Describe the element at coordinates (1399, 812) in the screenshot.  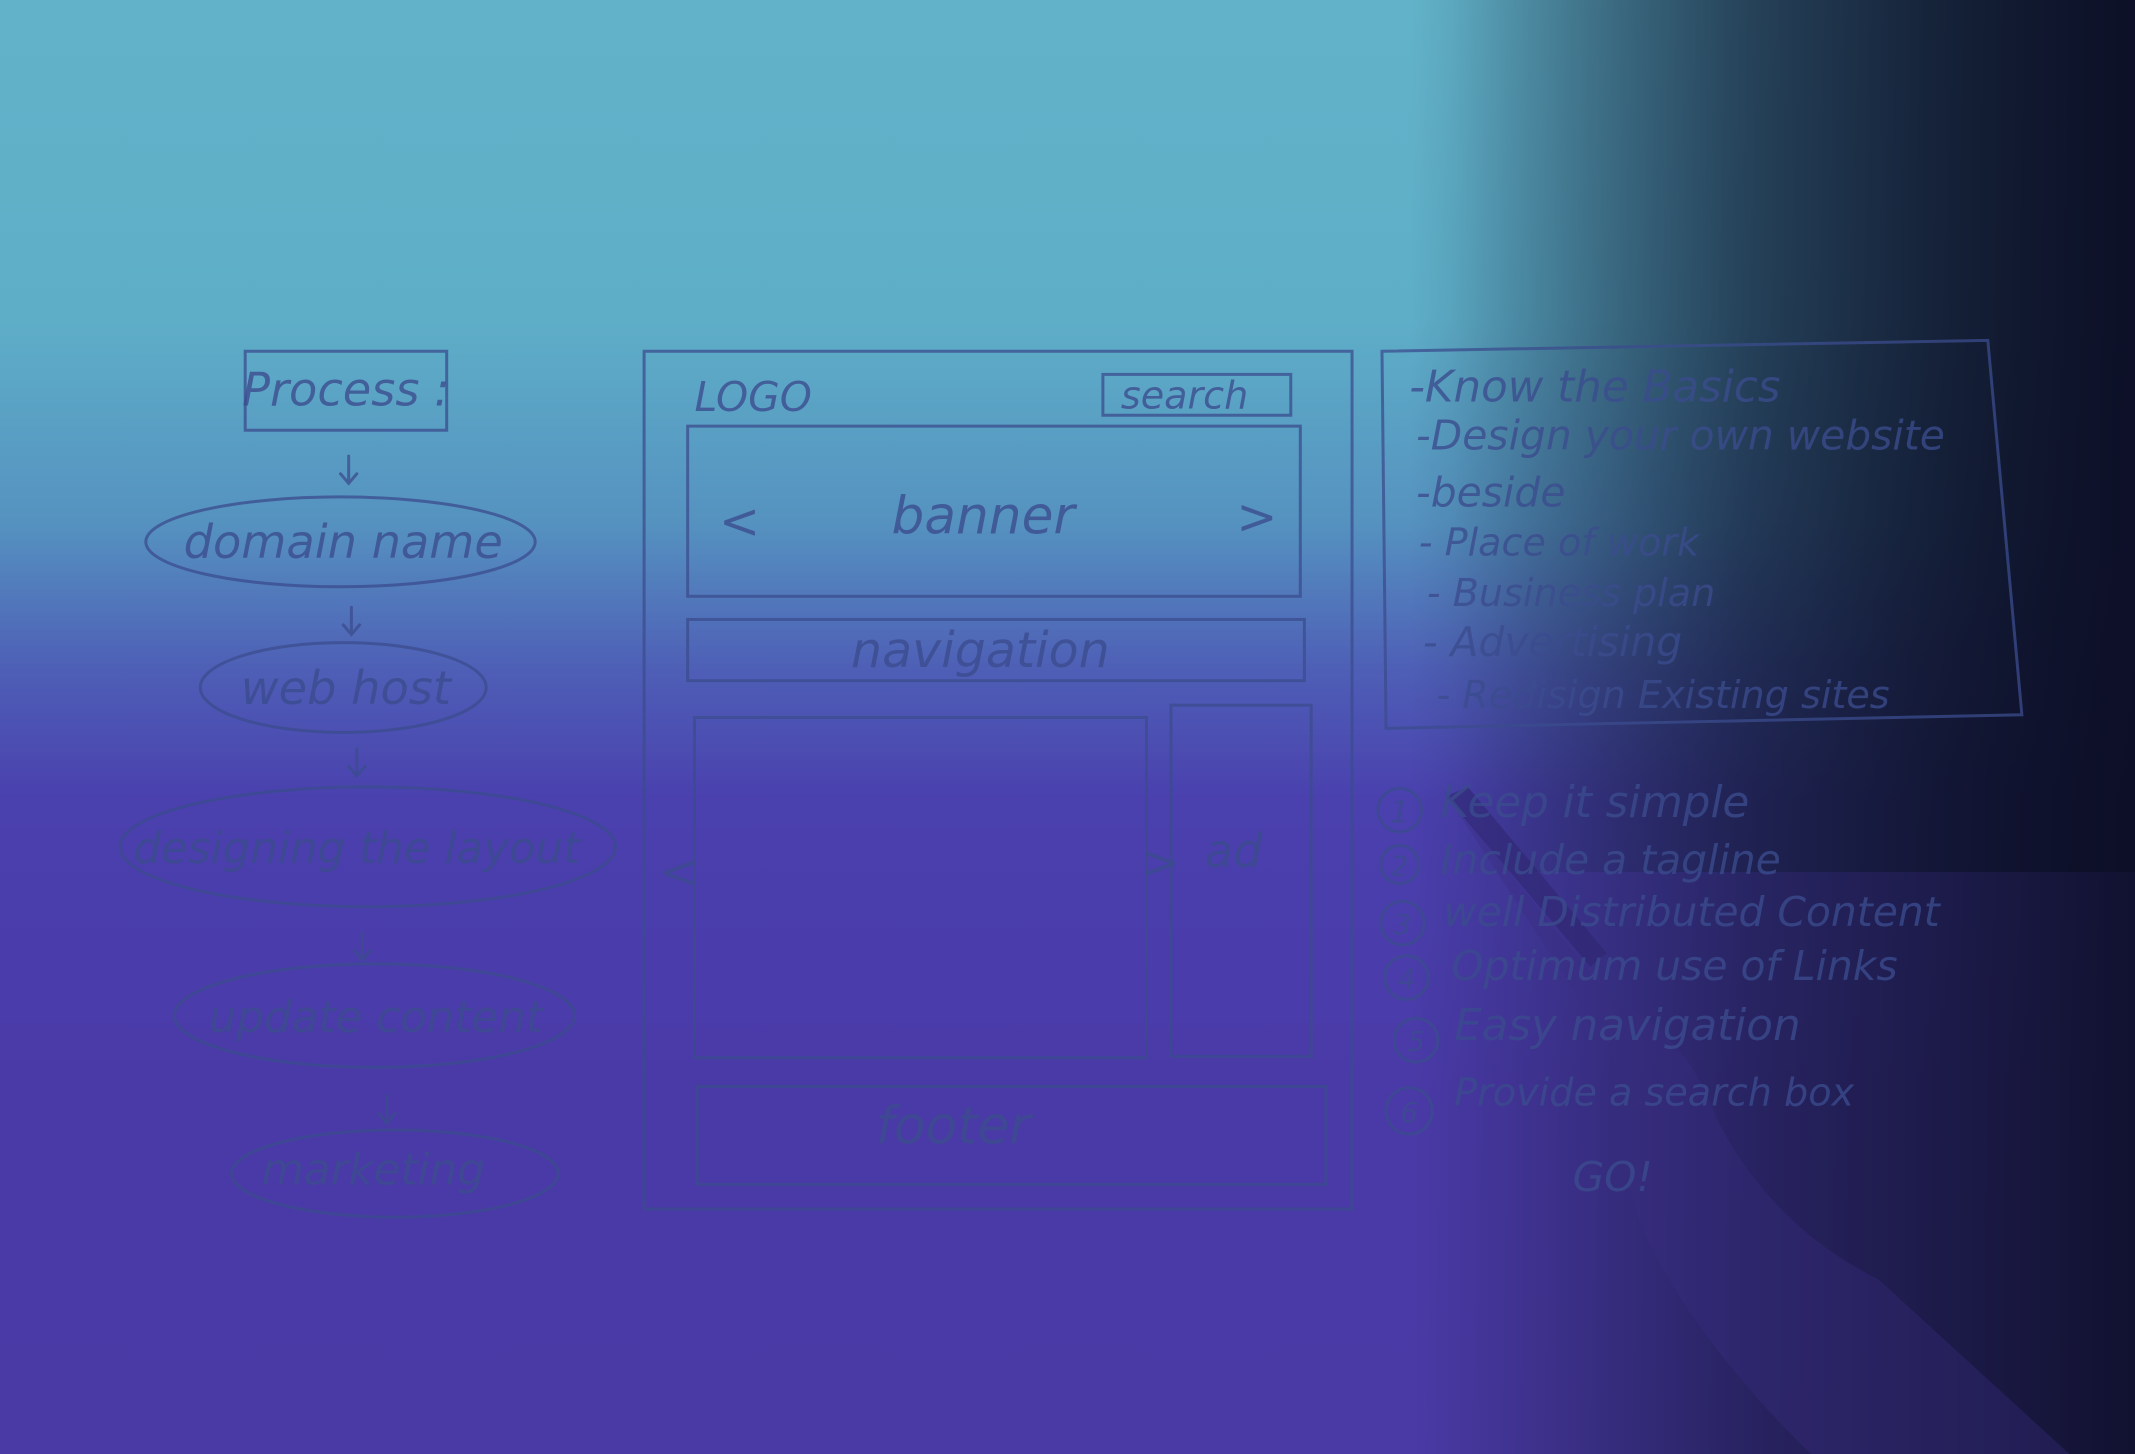
I see `tip-number: 1` at that location.